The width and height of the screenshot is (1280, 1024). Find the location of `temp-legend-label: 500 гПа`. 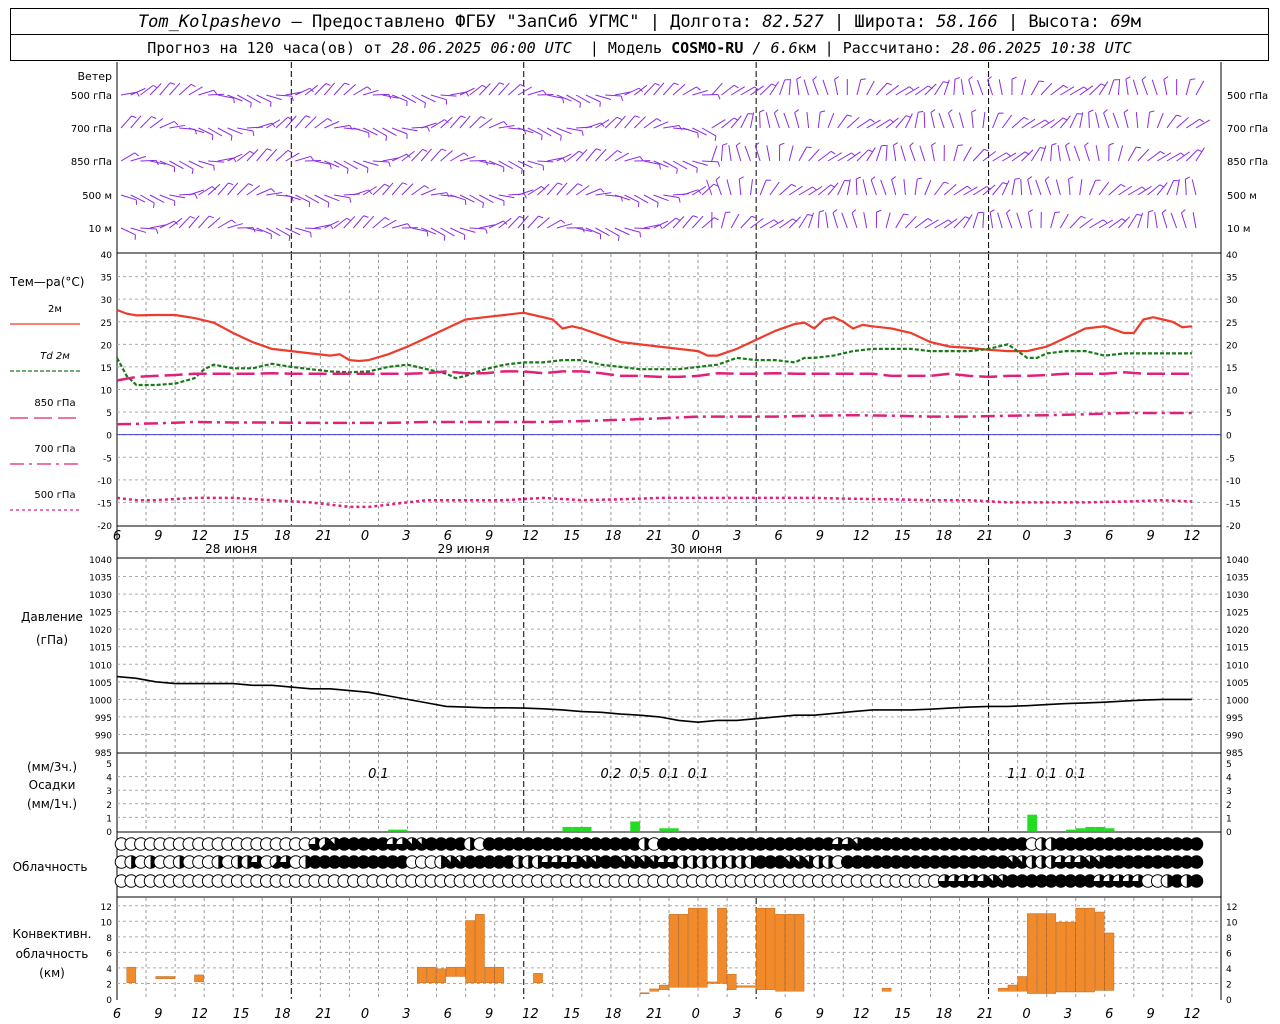

temp-legend-label: 500 гПа is located at coordinates (54, 495).